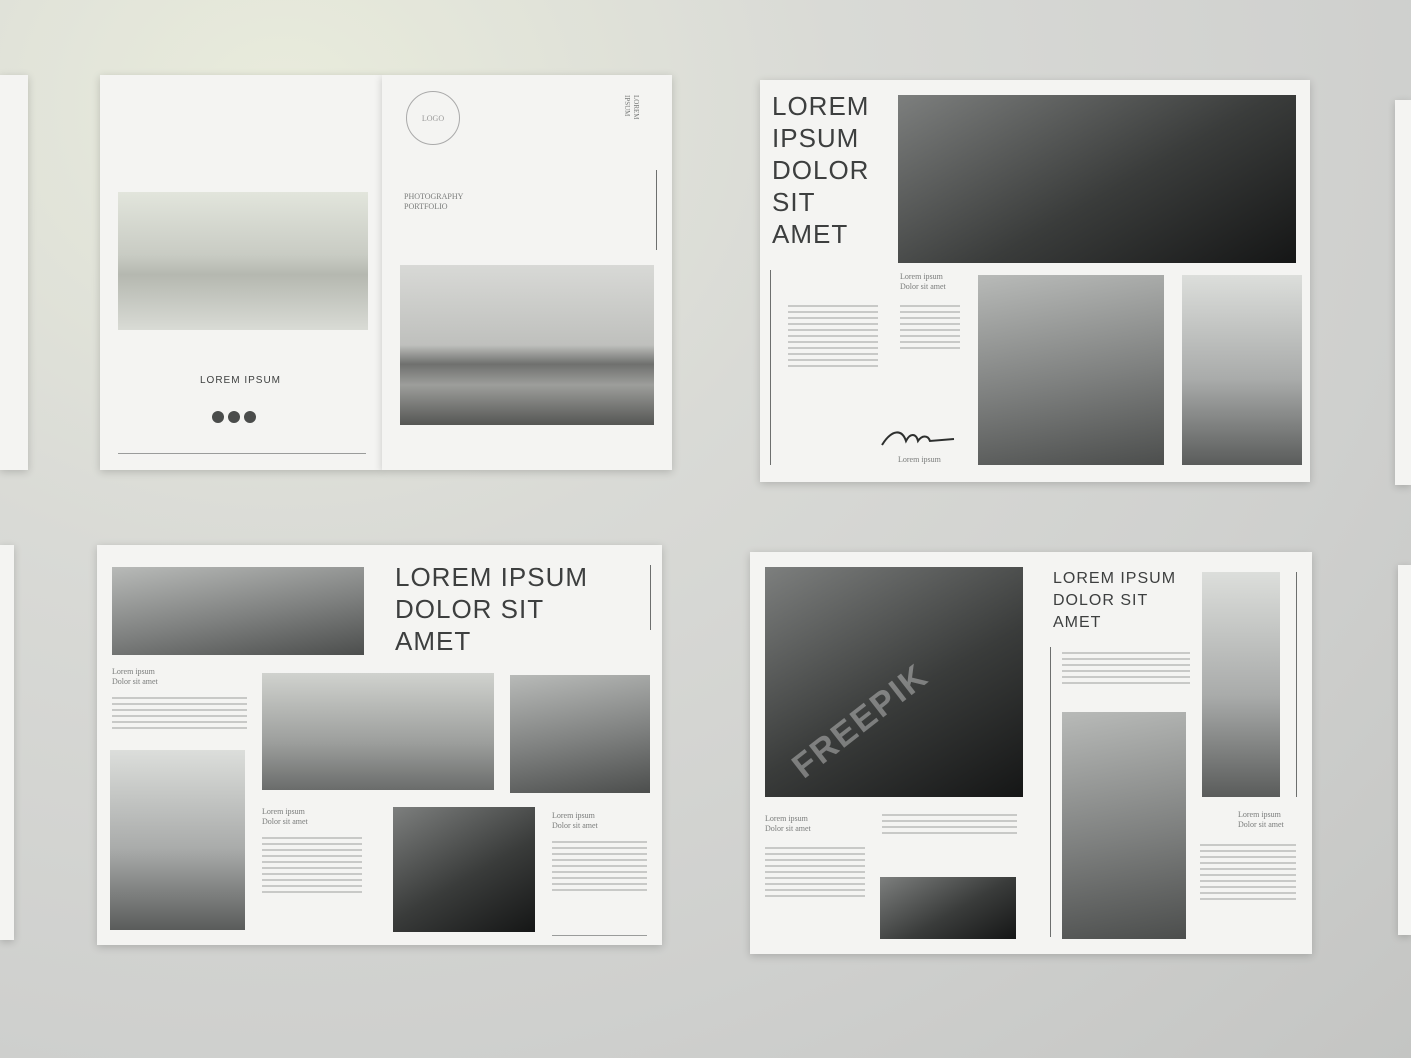  Describe the element at coordinates (492, 577) in the screenshot. I see `spread3-title-line: LOREM IPSUM` at that location.